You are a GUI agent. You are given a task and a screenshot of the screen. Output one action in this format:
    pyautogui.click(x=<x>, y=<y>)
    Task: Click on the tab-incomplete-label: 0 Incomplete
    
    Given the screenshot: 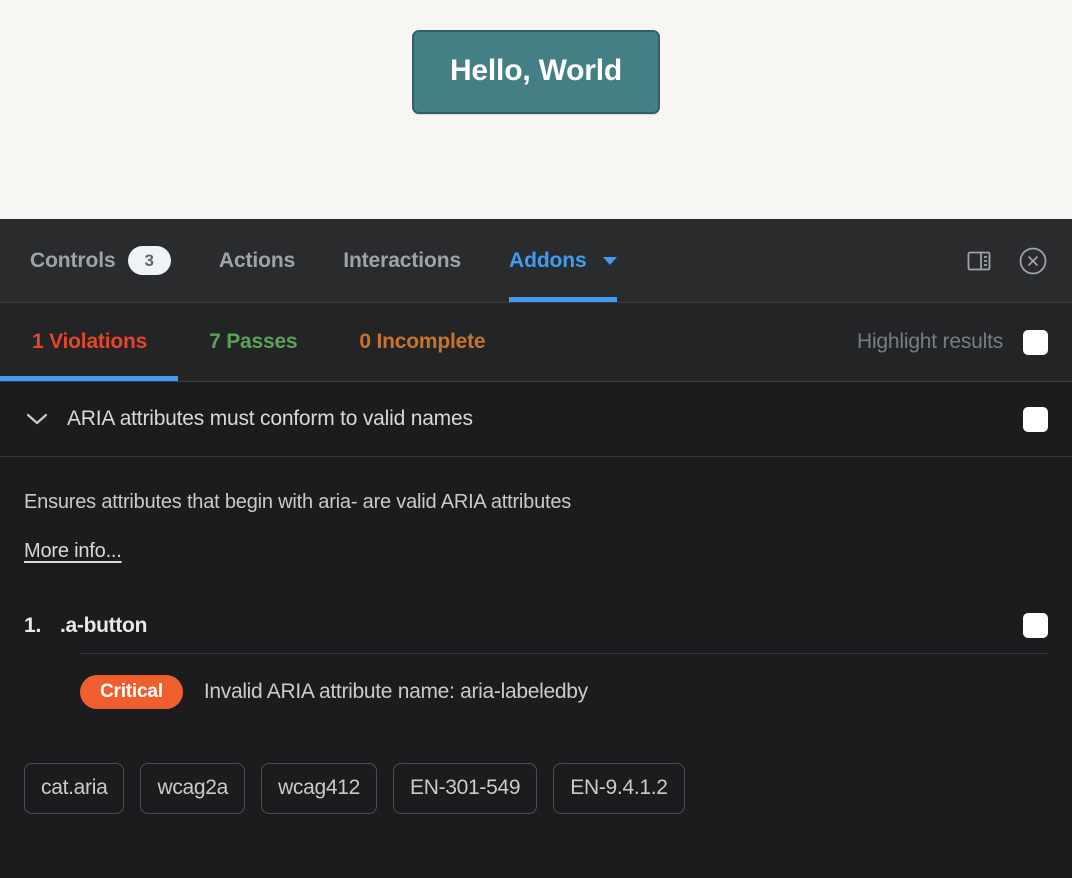 What is the action you would take?
    pyautogui.click(x=422, y=341)
    